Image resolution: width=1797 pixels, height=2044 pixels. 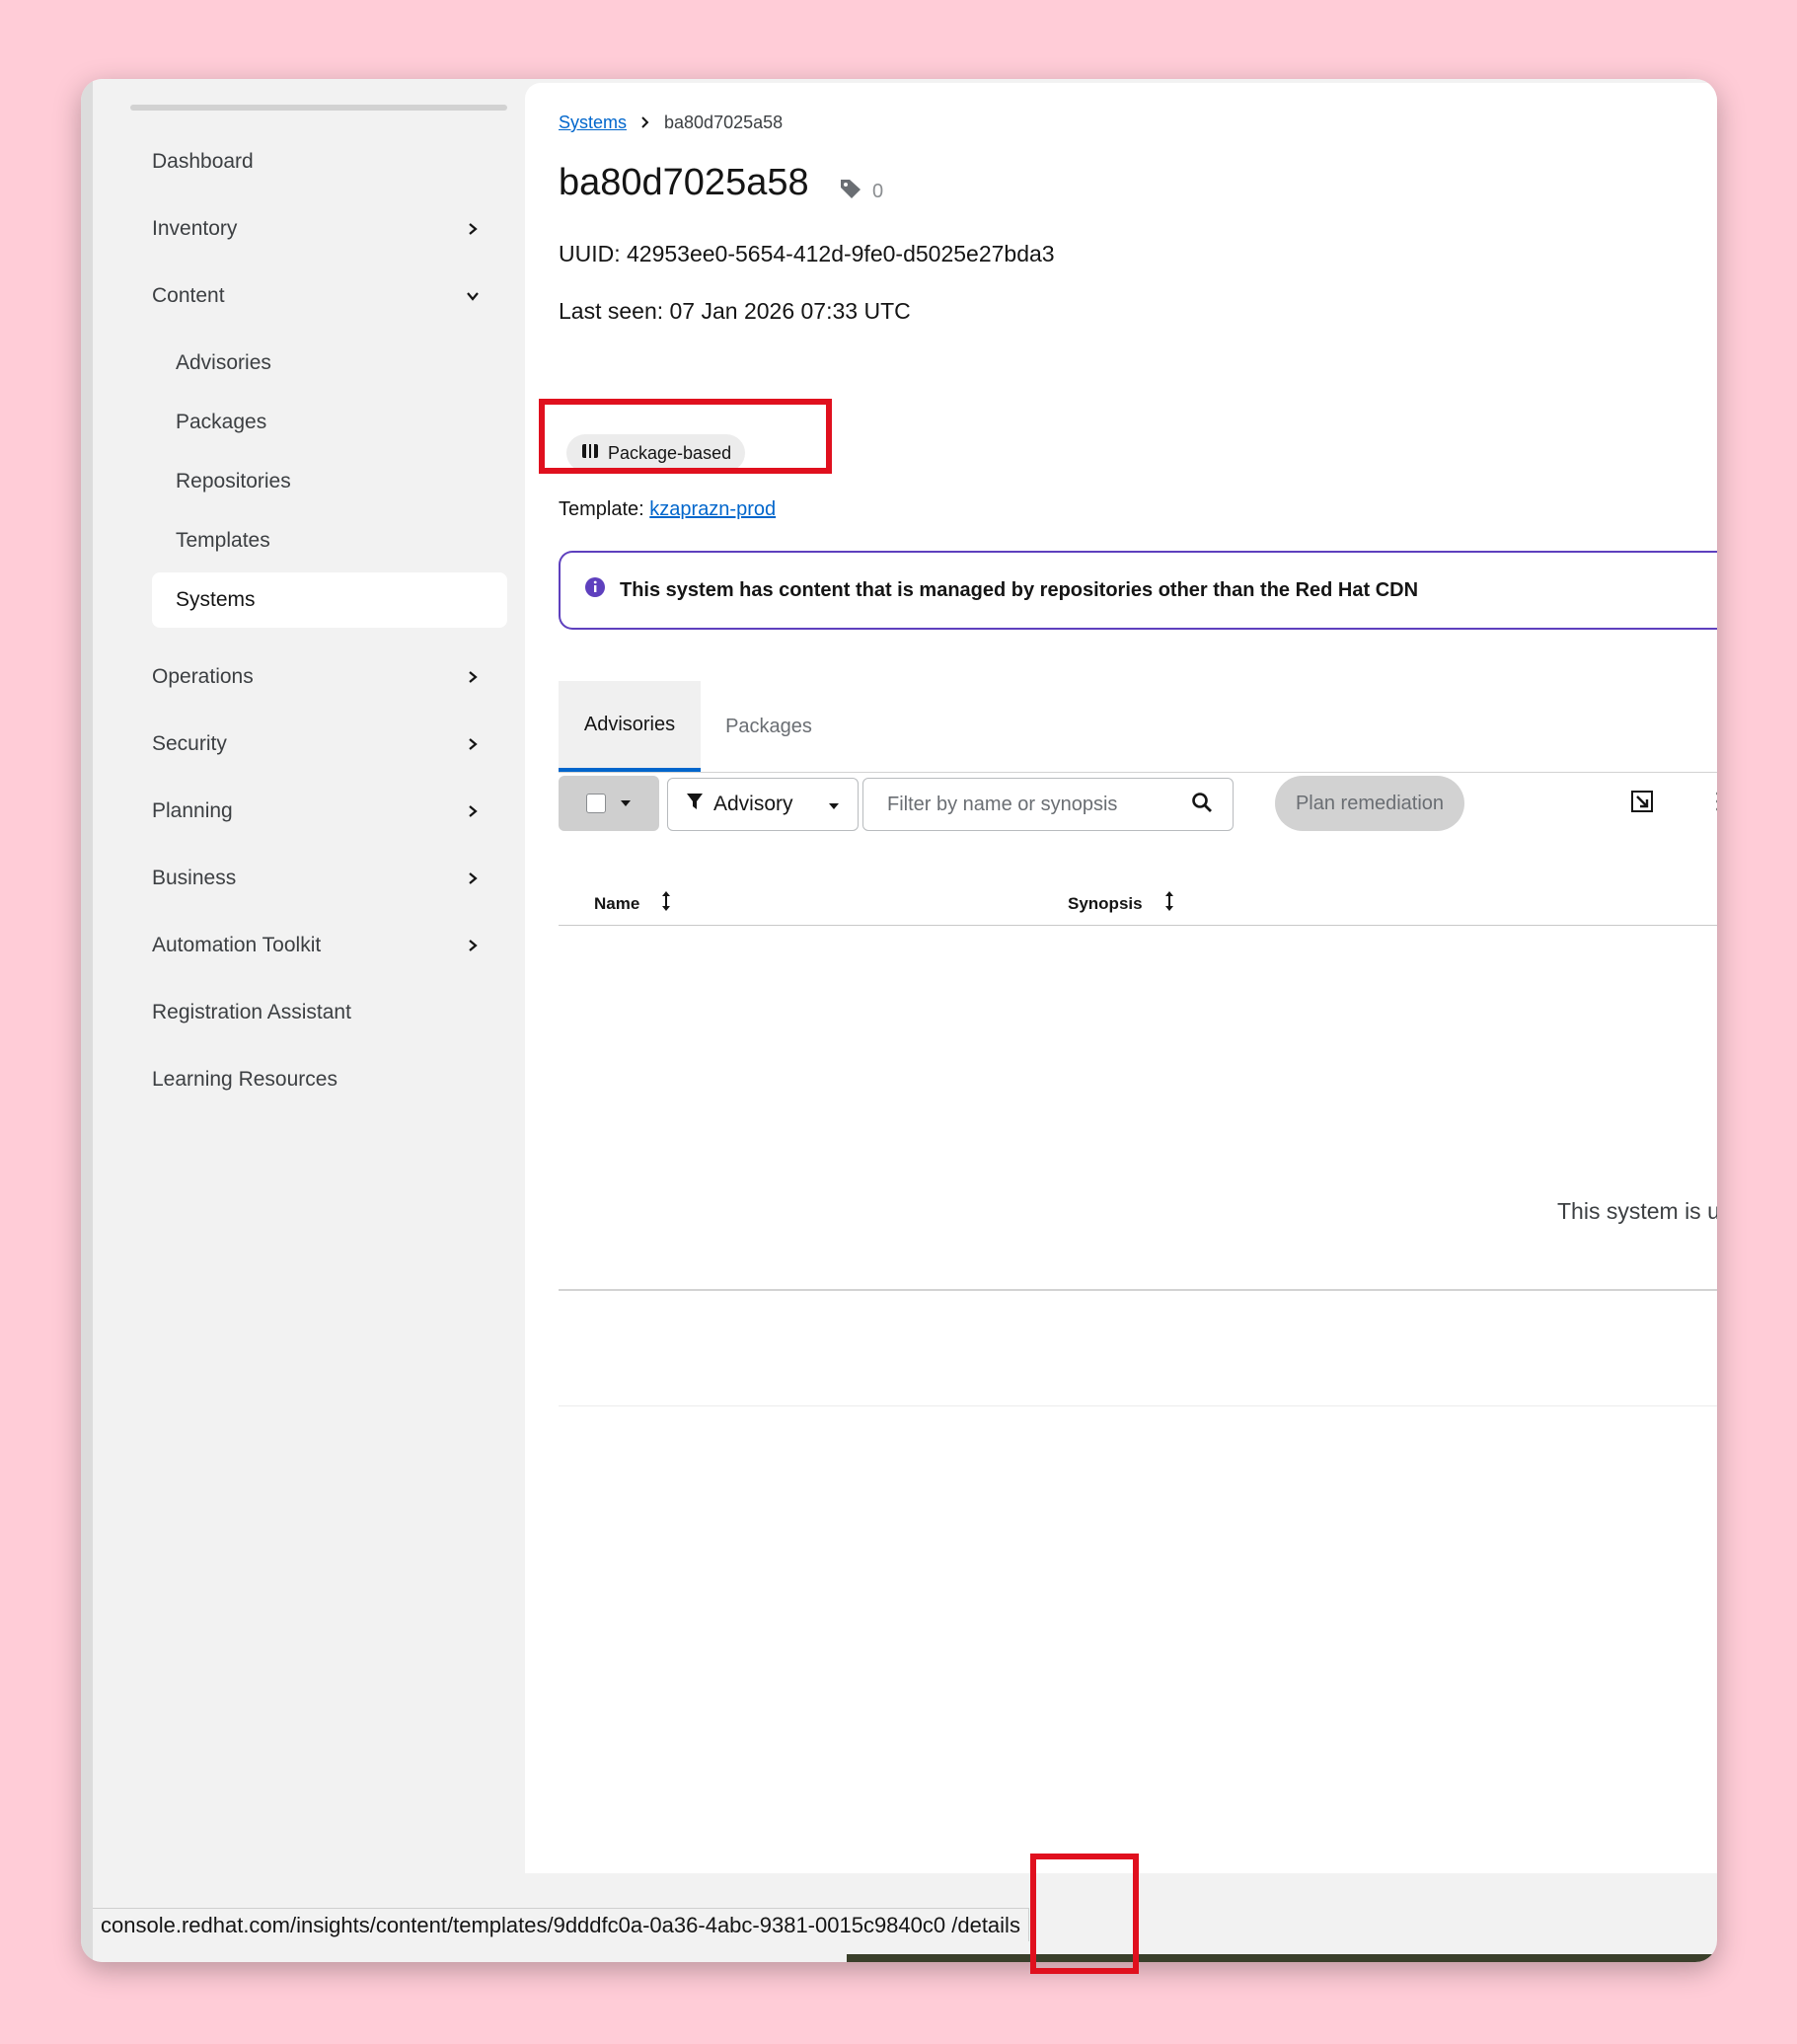 I want to click on tags-button: 0, so click(x=861, y=192).